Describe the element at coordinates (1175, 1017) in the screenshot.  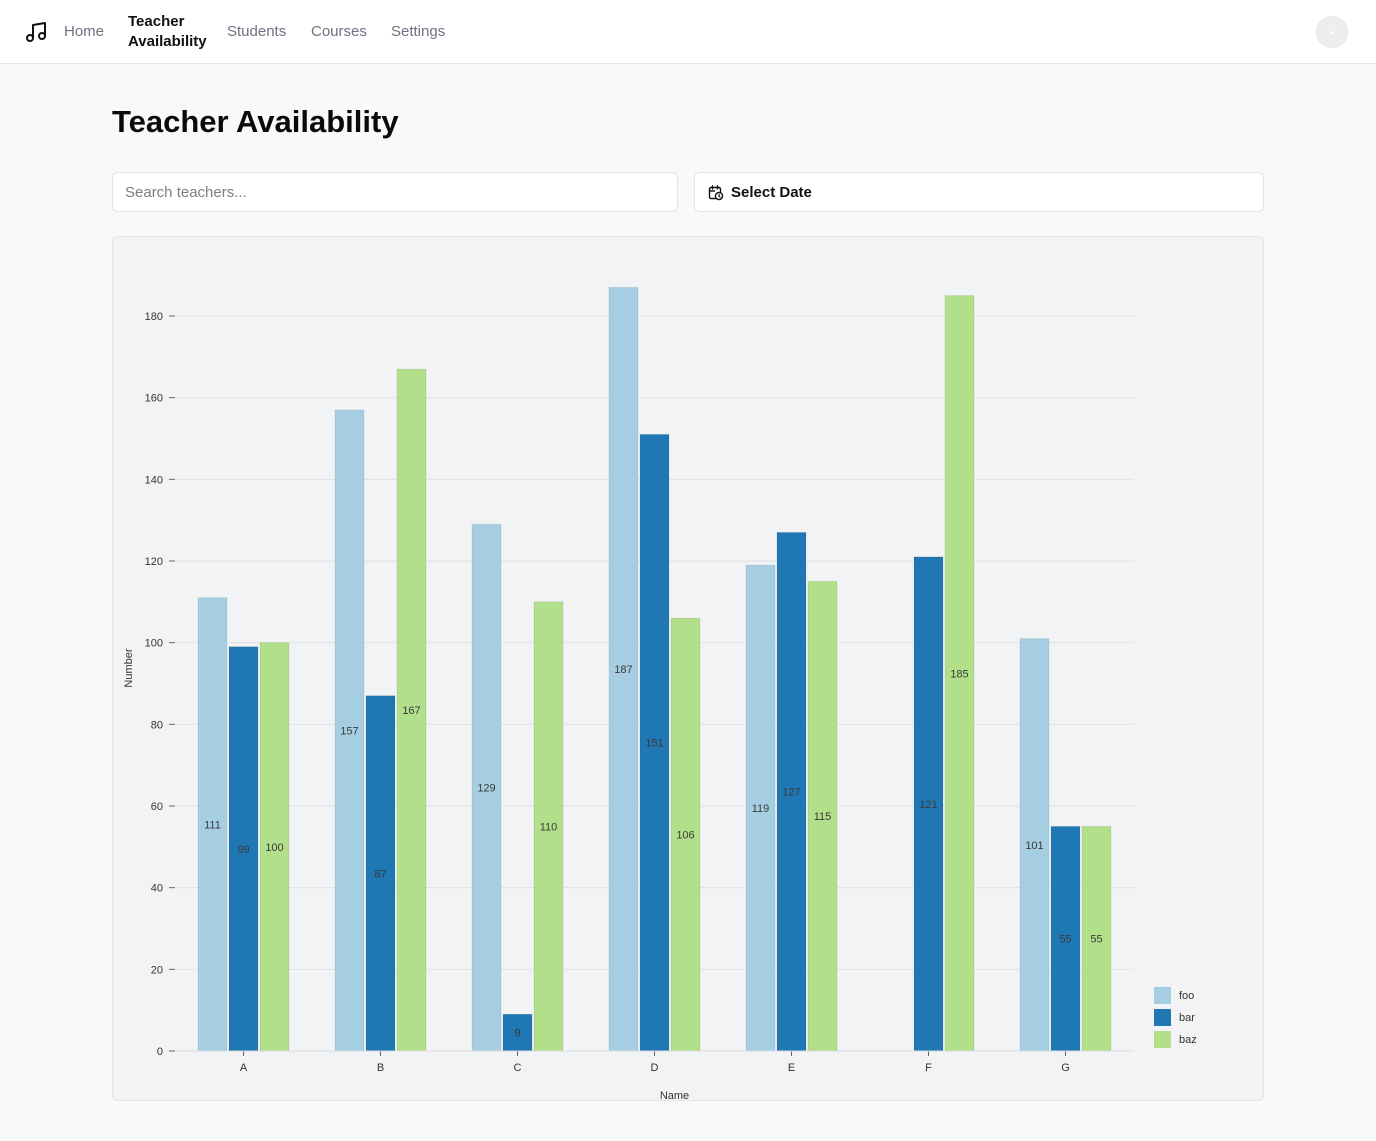
I see `legend: foo bar baz` at that location.